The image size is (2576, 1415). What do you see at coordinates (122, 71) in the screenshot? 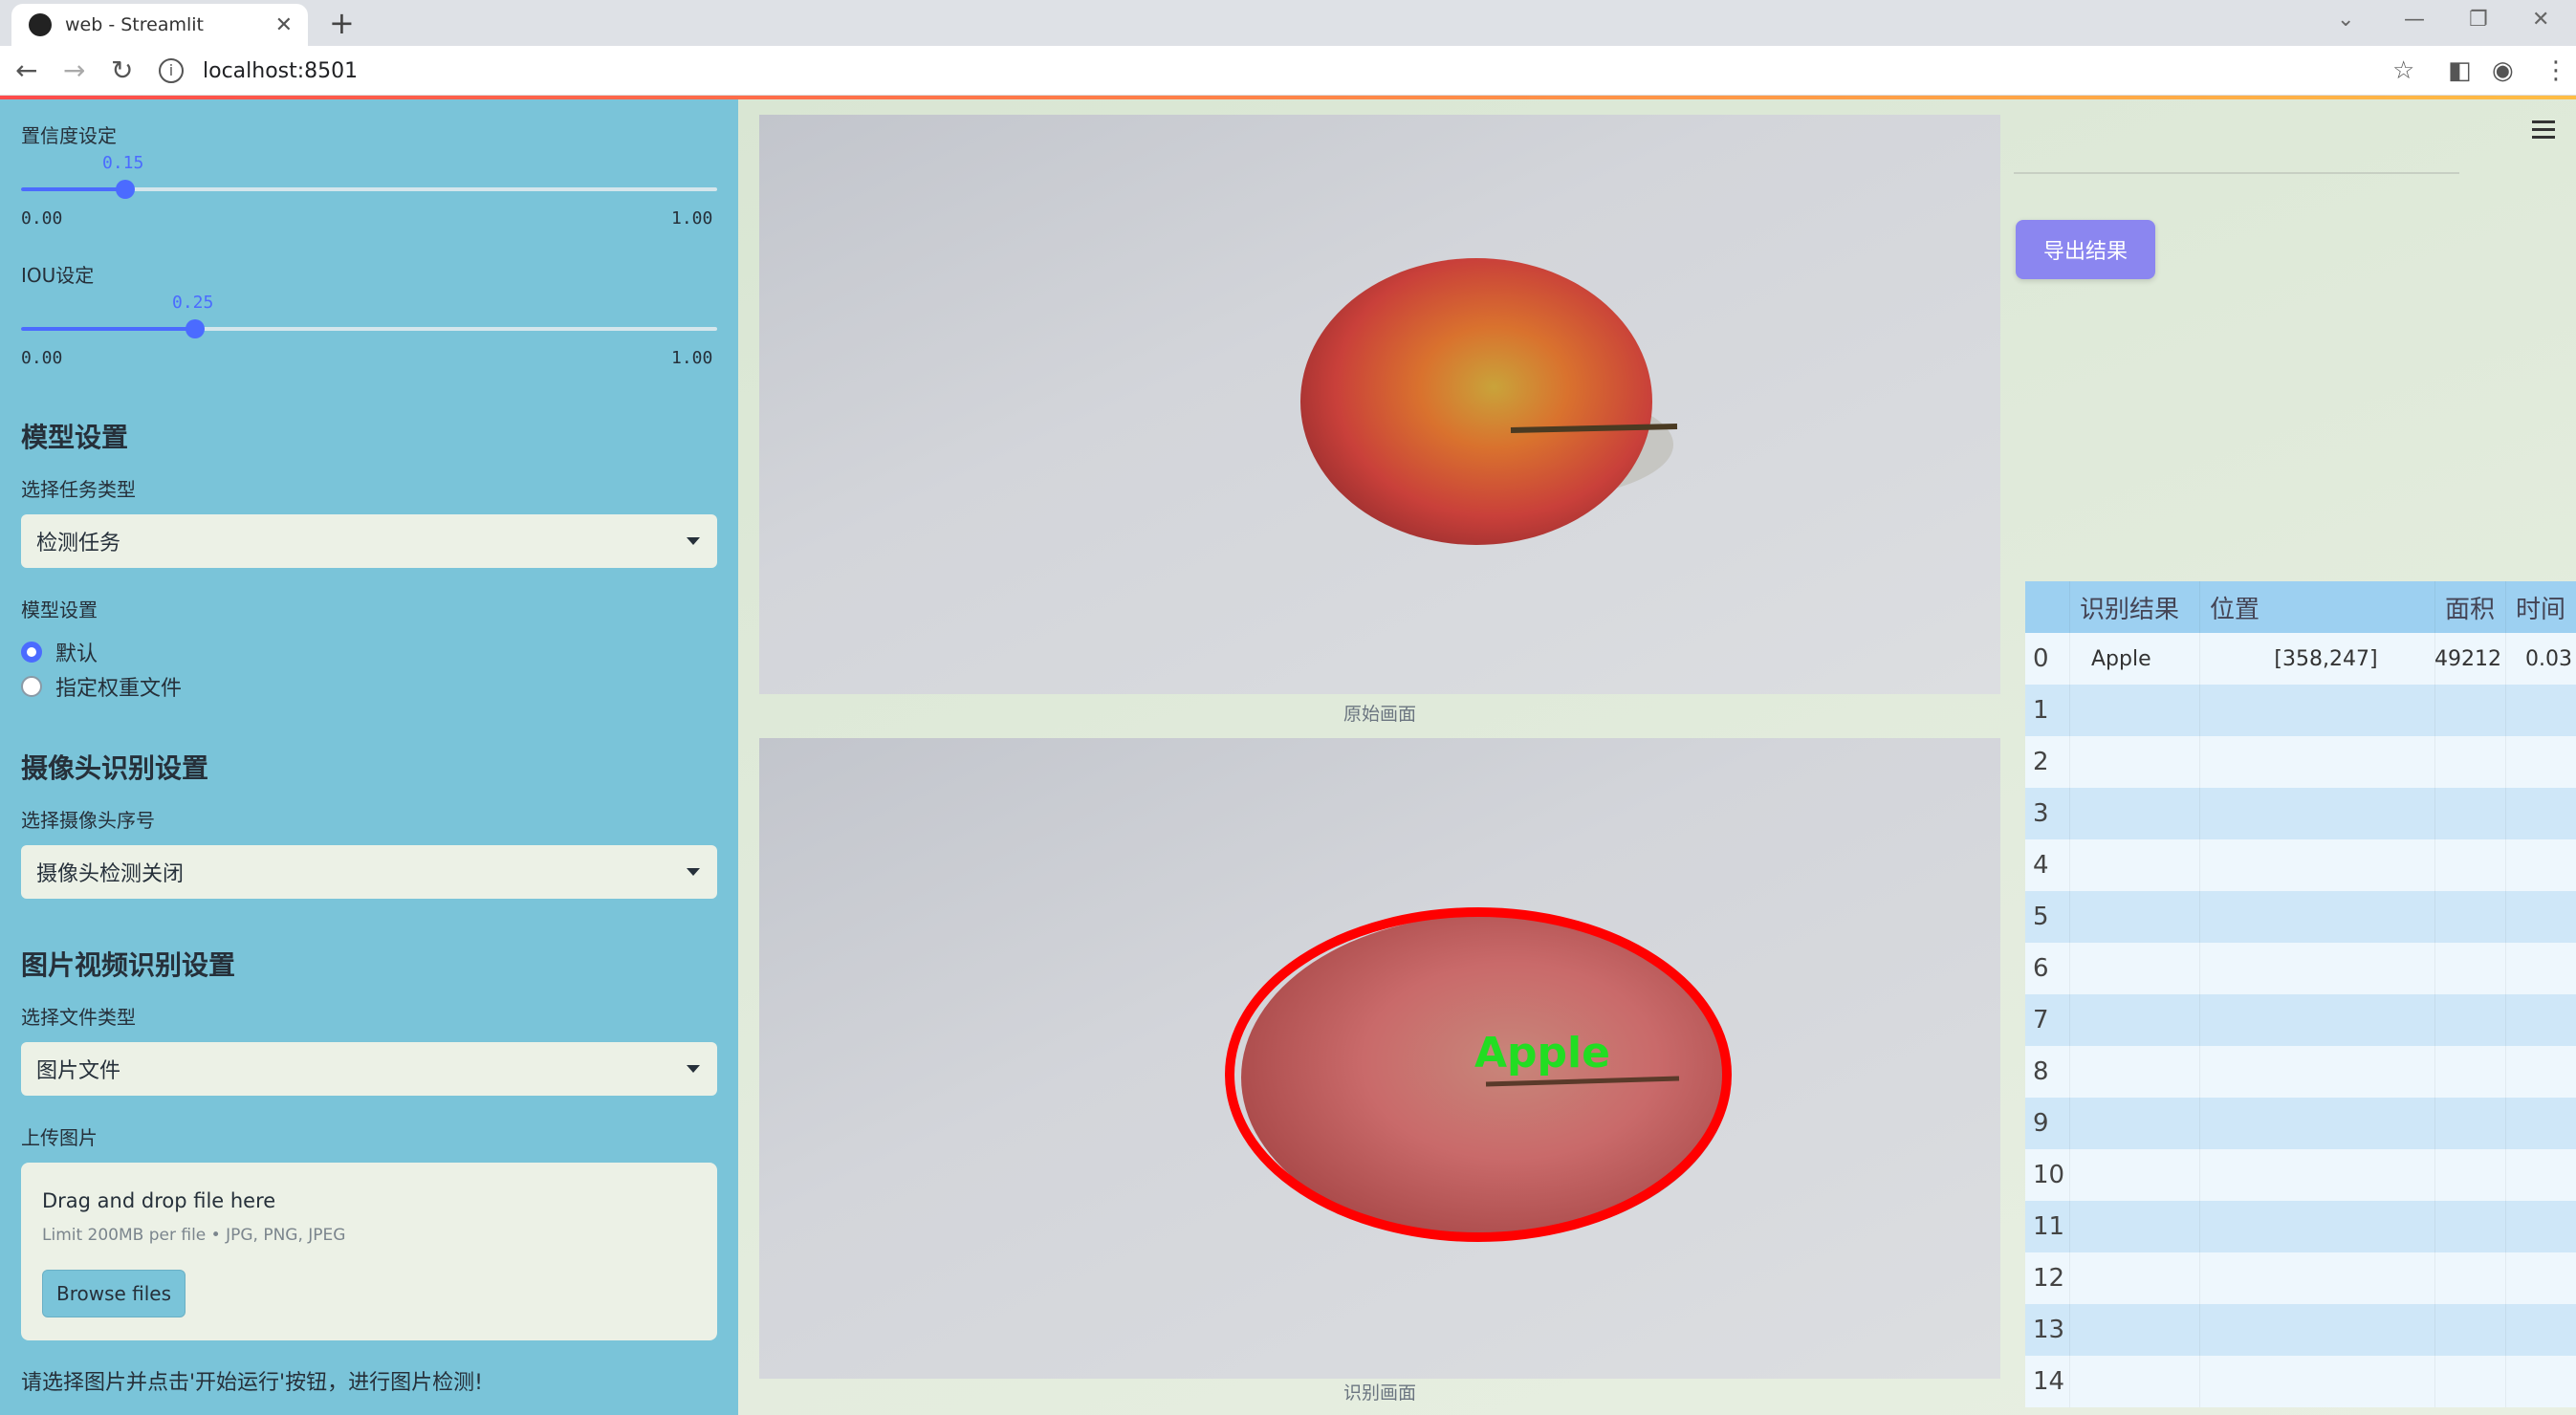
I see `reload-icon: ↻` at bounding box center [122, 71].